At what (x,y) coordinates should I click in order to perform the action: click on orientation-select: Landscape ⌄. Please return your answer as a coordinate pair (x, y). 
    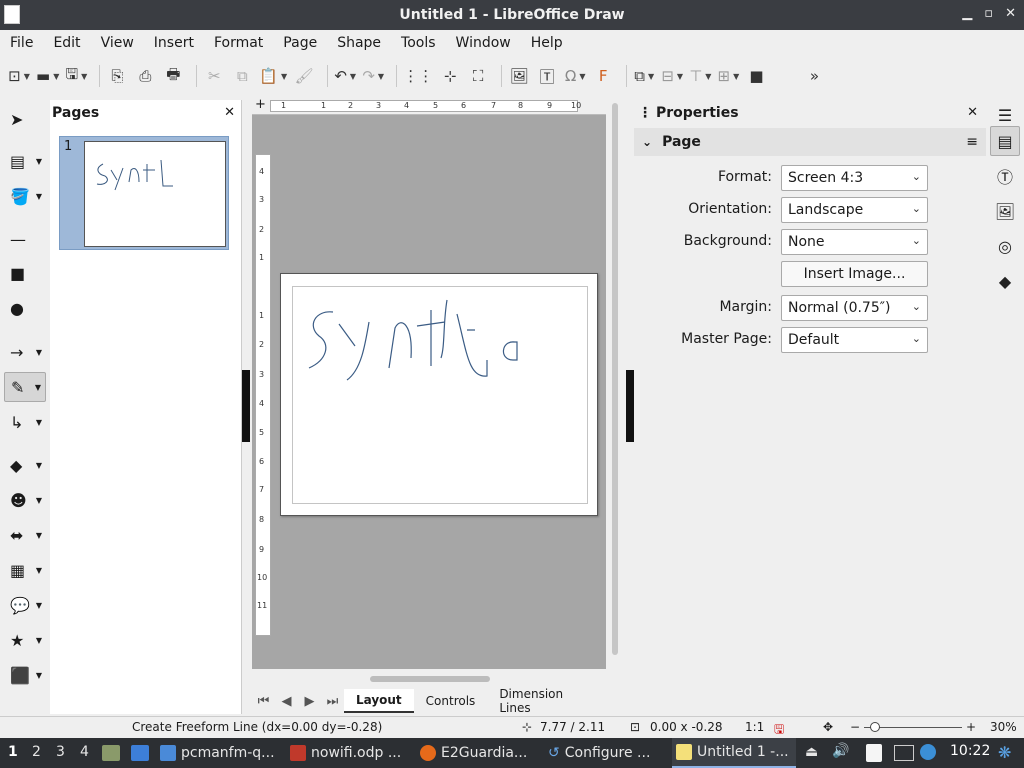
    Looking at the image, I should click on (854, 210).